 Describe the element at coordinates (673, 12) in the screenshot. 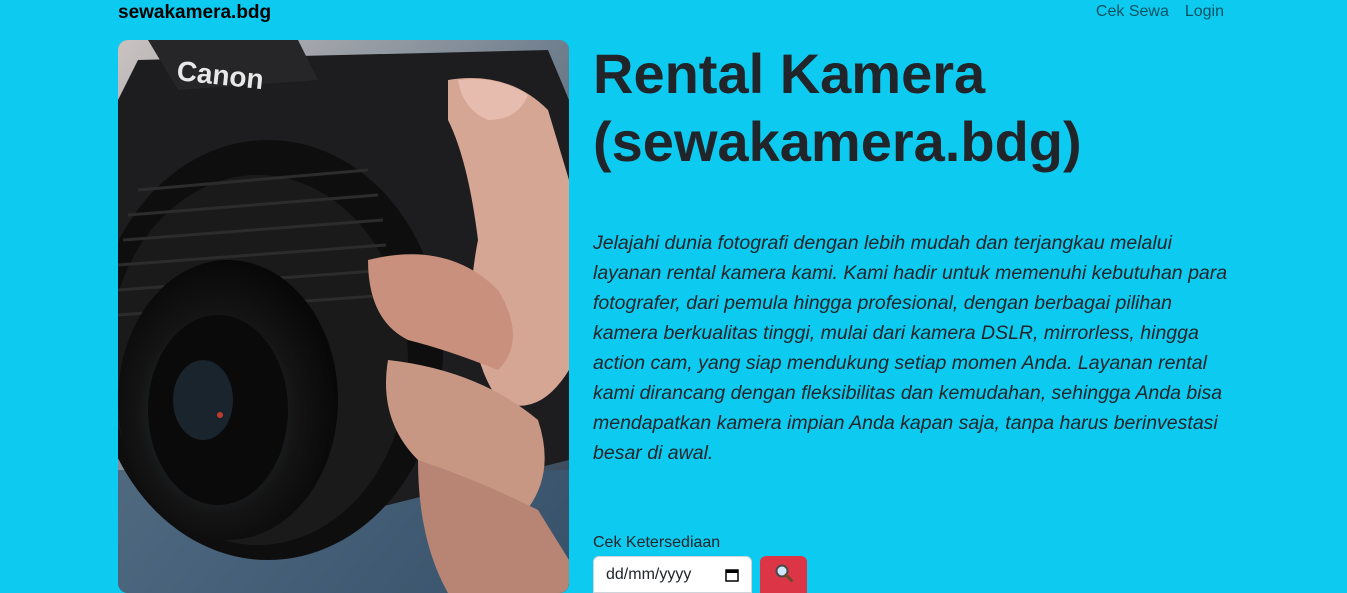

I see `navbar: sewakamera.bdg Cek Sewa Login` at that location.